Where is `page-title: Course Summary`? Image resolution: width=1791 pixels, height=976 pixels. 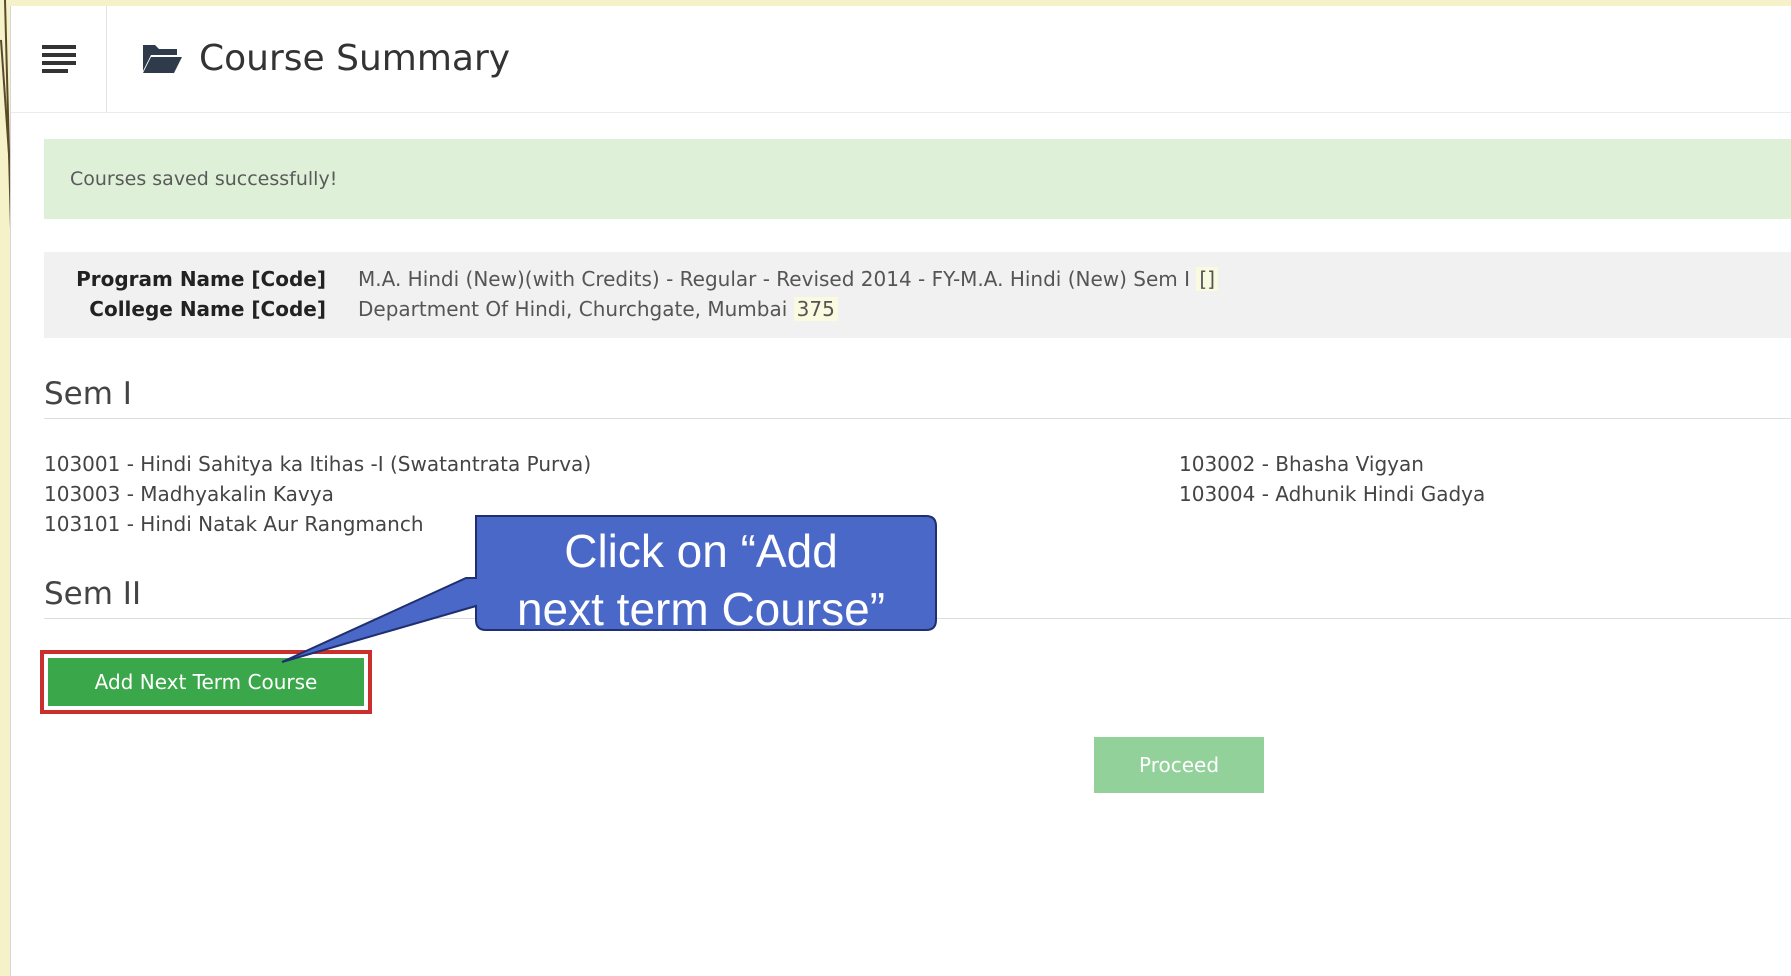 page-title: Course Summary is located at coordinates (355, 58).